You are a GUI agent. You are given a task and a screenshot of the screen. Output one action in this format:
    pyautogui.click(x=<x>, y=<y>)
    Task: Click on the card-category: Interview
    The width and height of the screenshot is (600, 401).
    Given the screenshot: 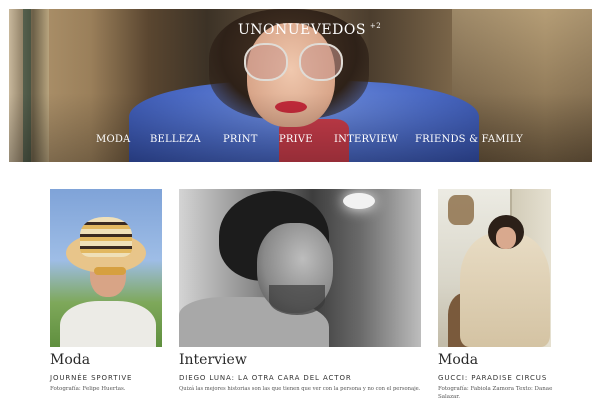 What is the action you would take?
    pyautogui.click(x=213, y=360)
    